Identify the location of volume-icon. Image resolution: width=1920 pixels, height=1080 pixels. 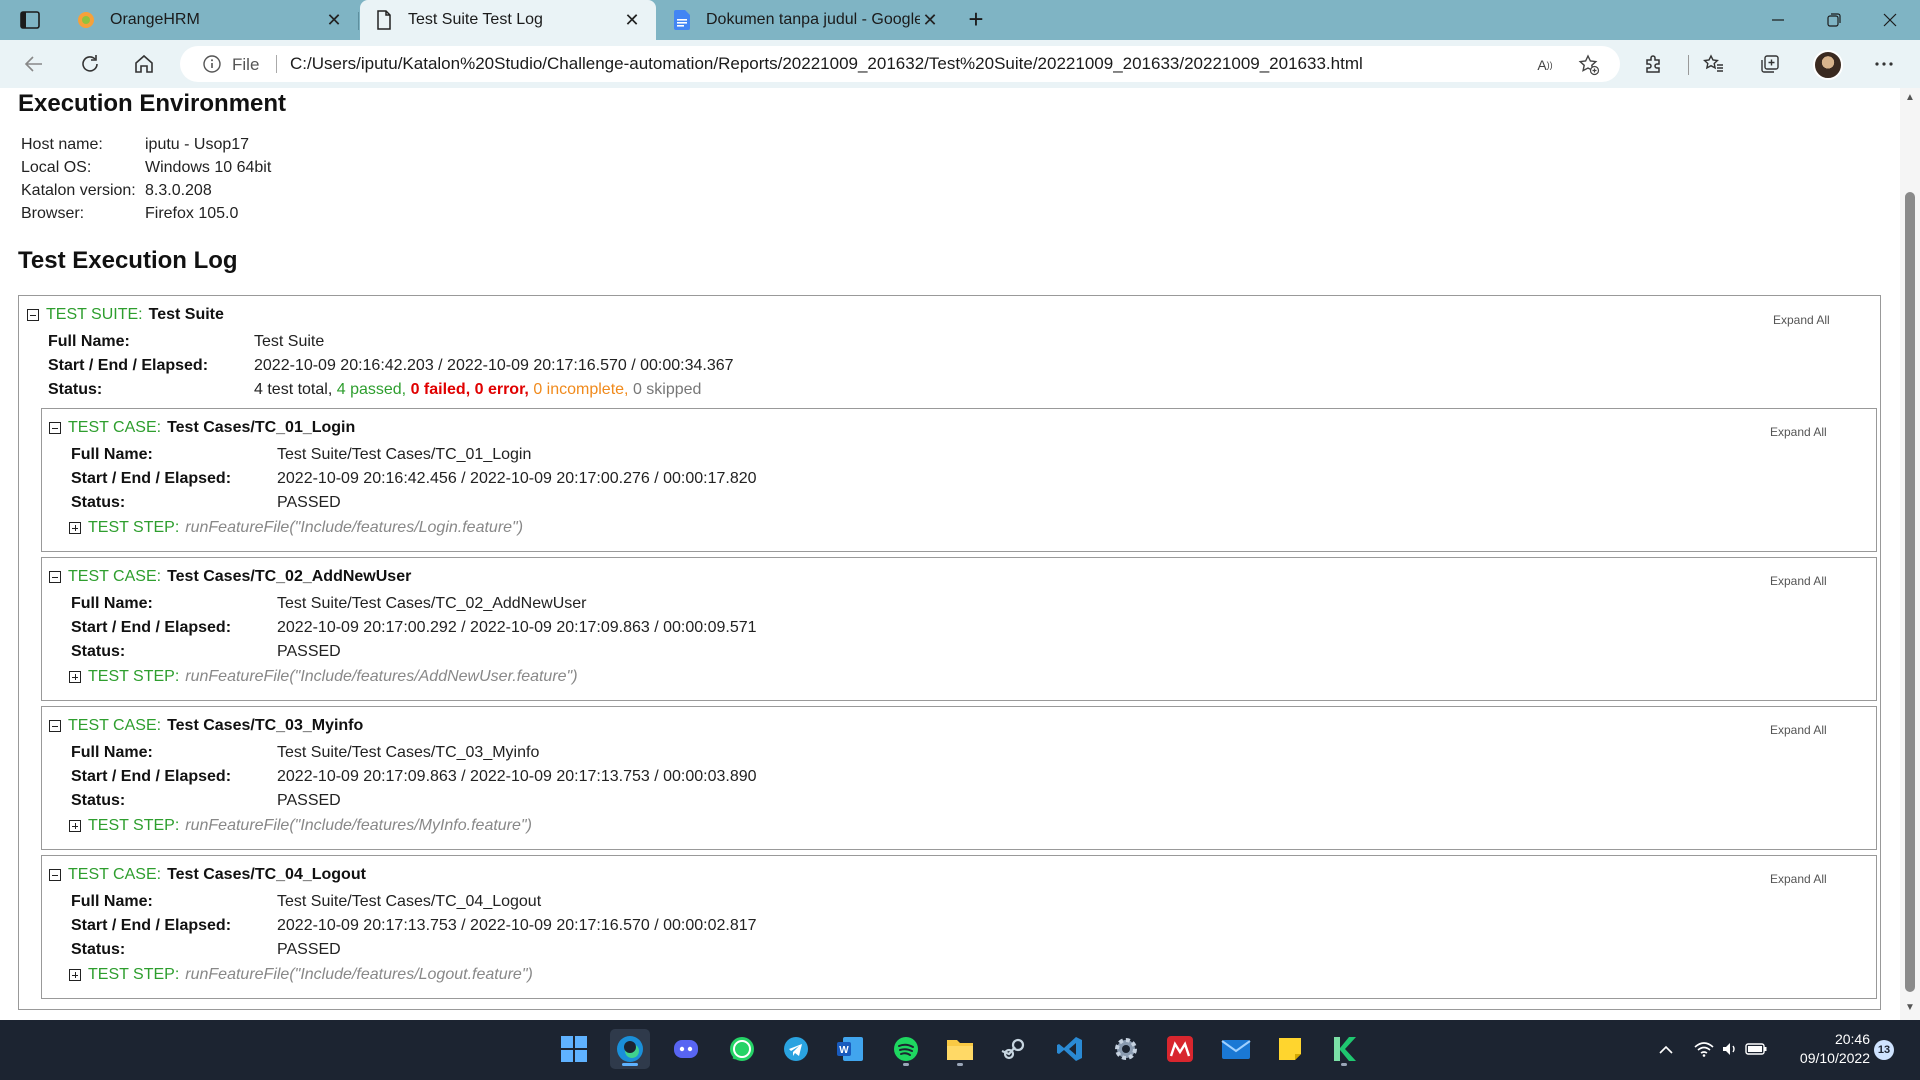
(1730, 1050).